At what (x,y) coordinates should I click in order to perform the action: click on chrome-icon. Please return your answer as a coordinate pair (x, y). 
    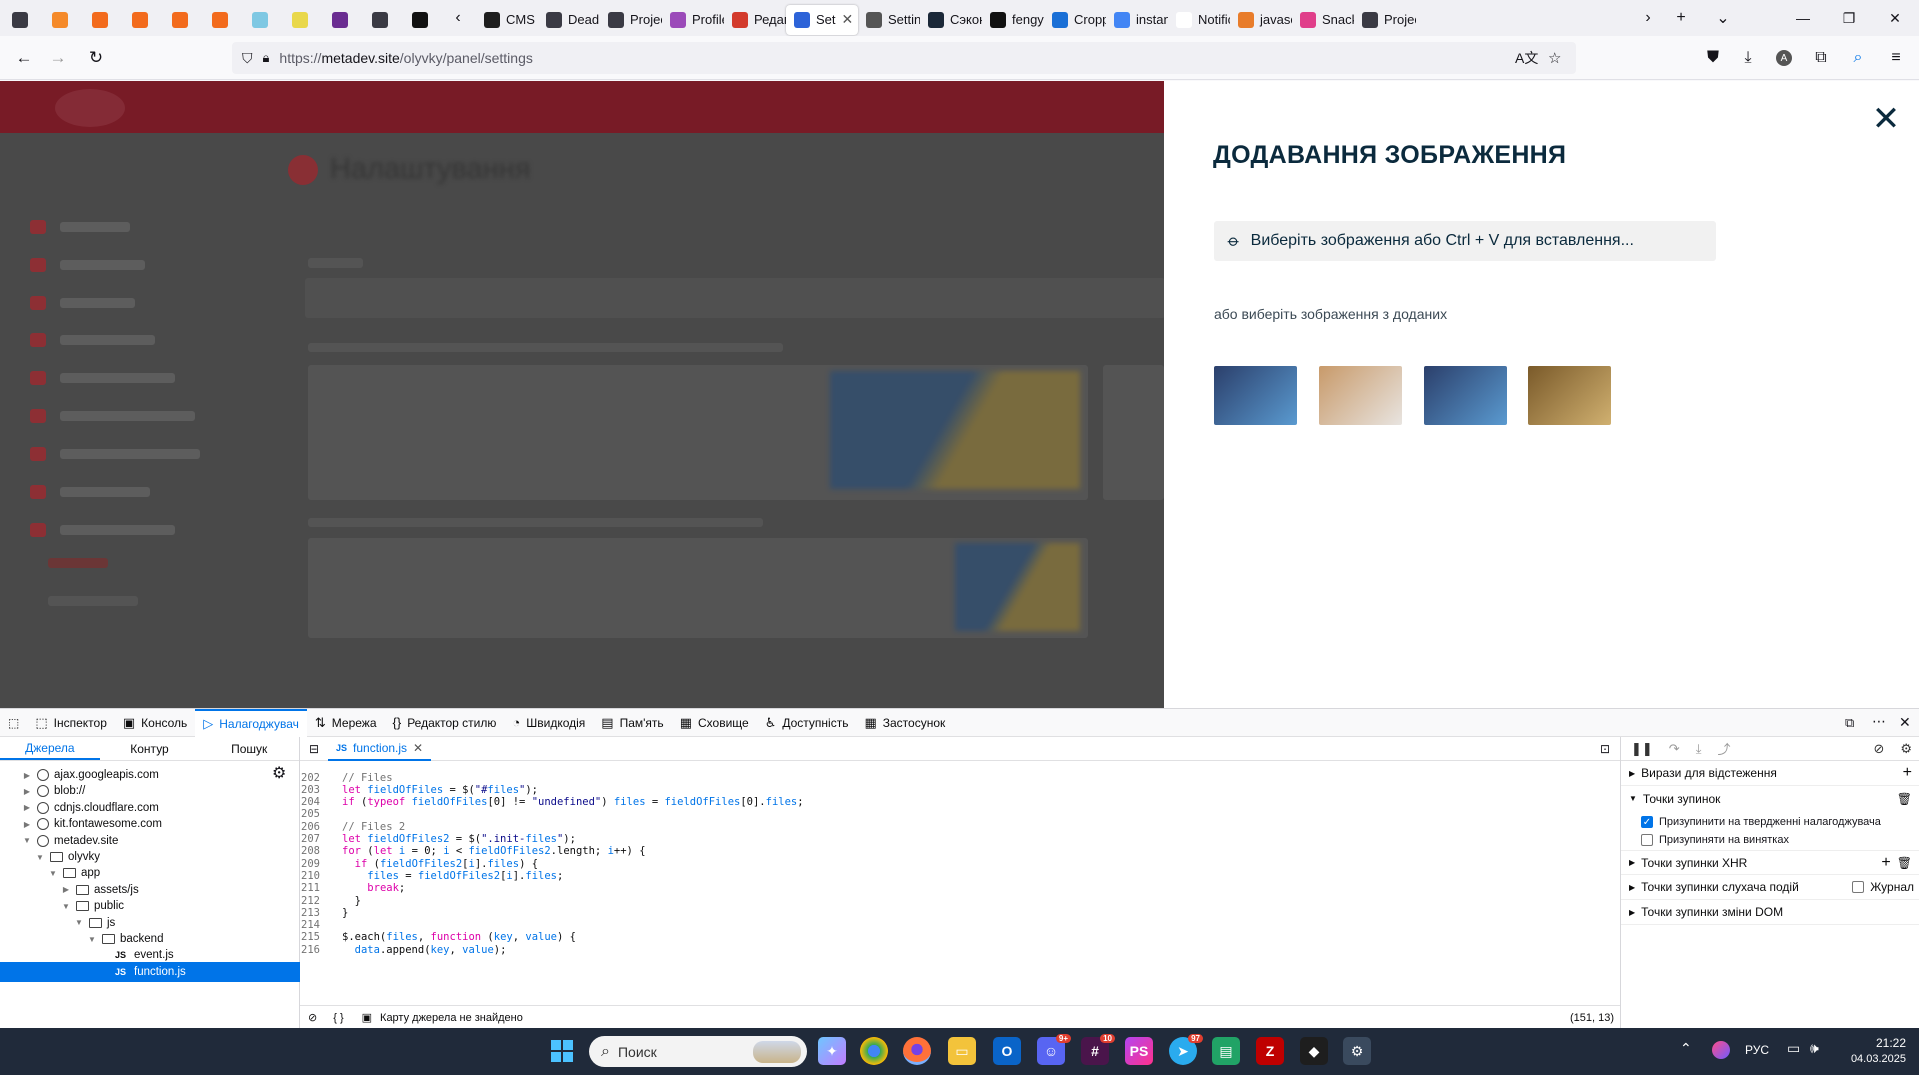
    Looking at the image, I should click on (874, 1051).